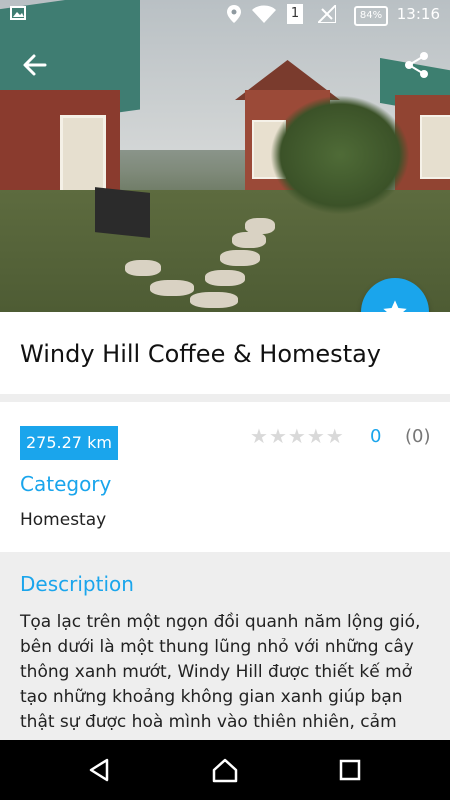 The width and height of the screenshot is (450, 800). Describe the element at coordinates (326, 14) in the screenshot. I see `signal-icon` at that location.